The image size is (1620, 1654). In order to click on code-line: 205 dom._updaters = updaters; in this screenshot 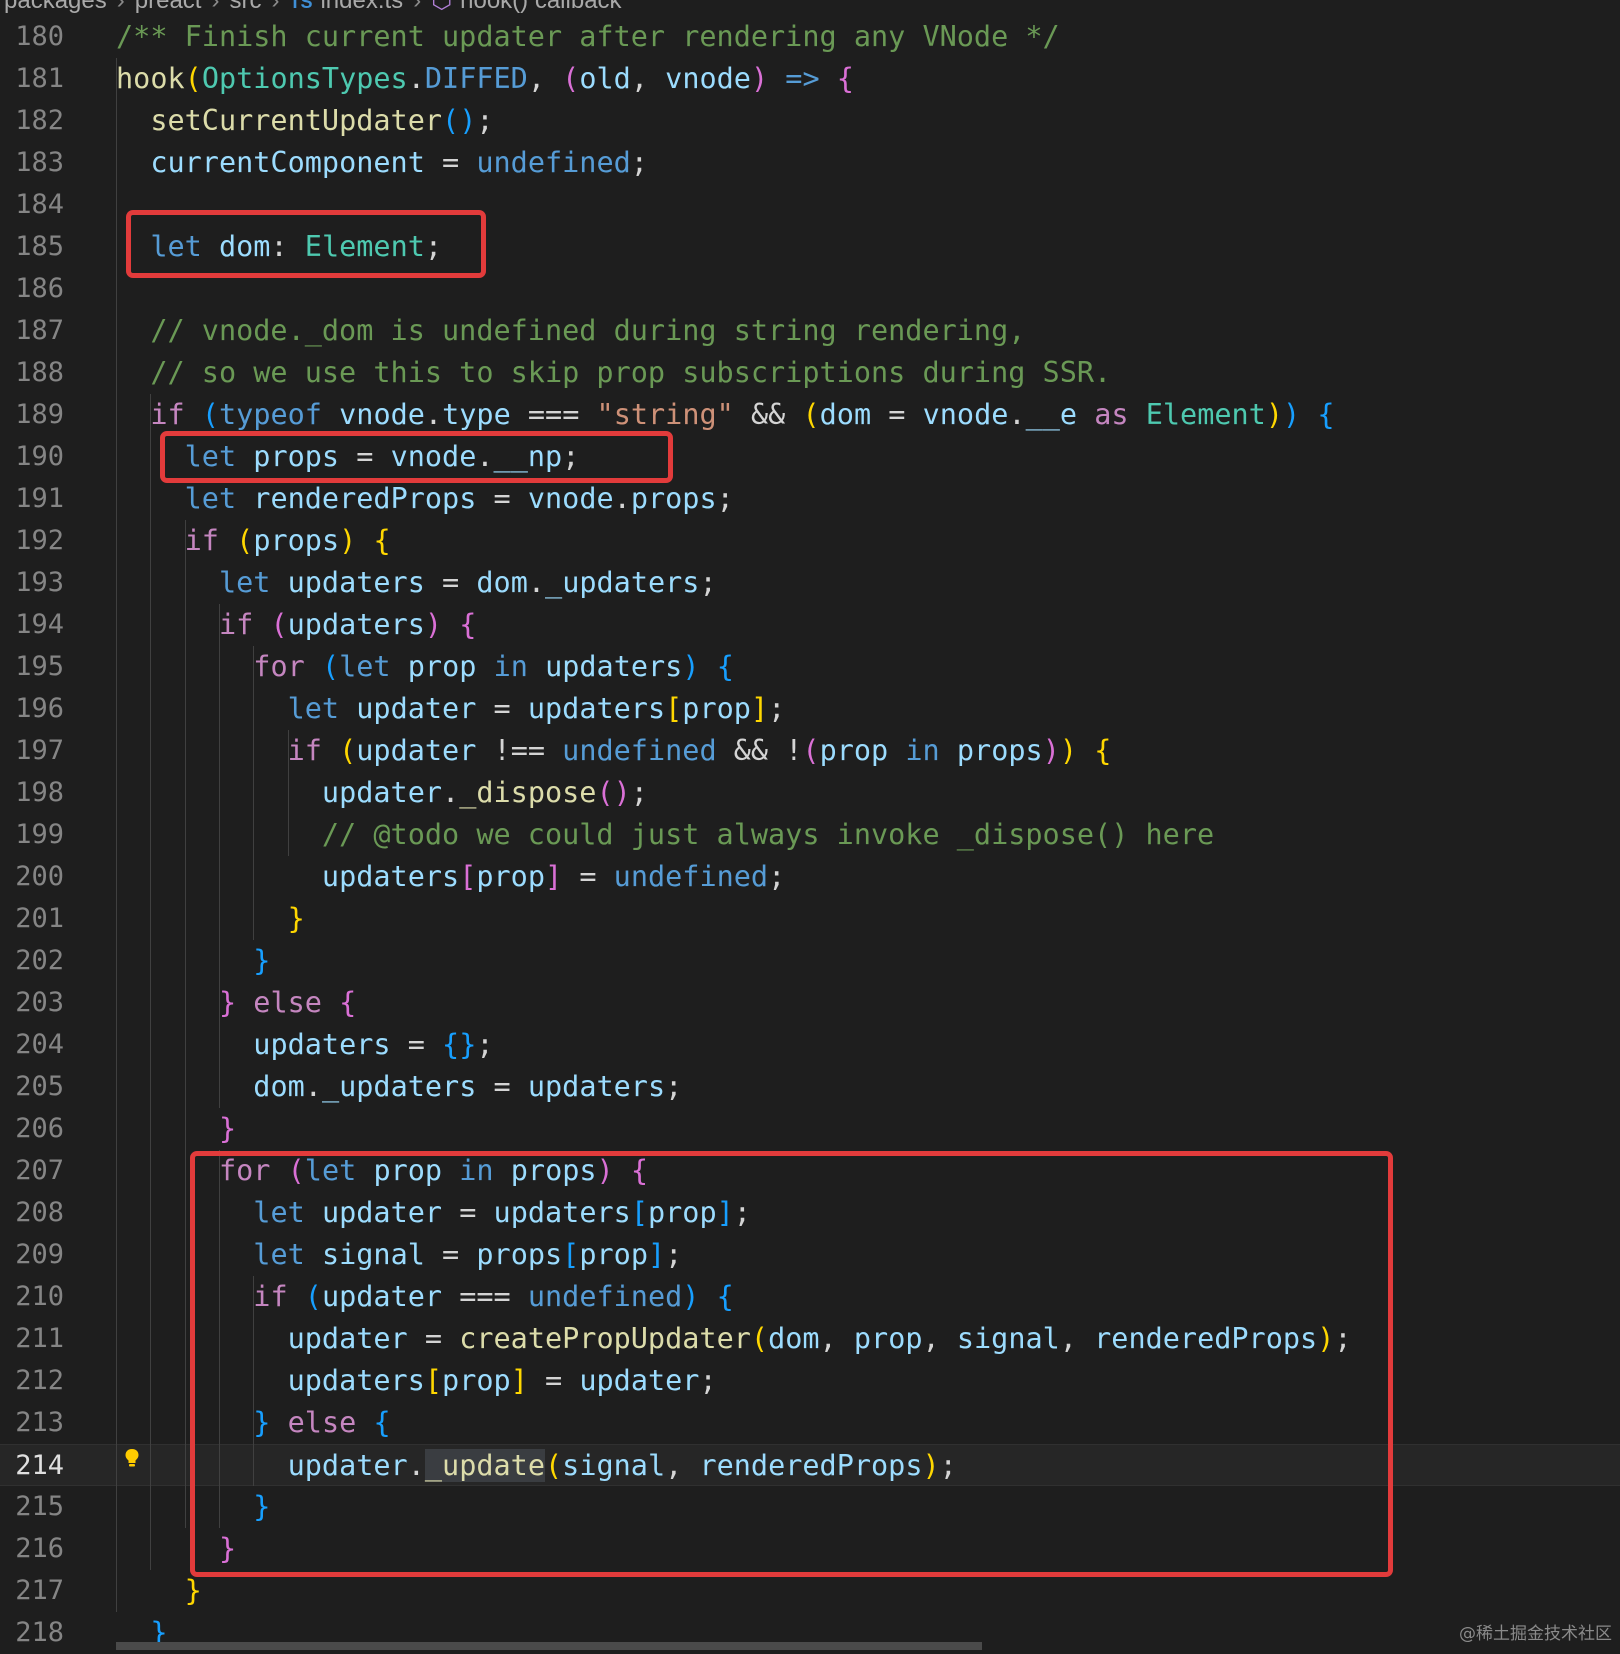, I will do `click(810, 1087)`.